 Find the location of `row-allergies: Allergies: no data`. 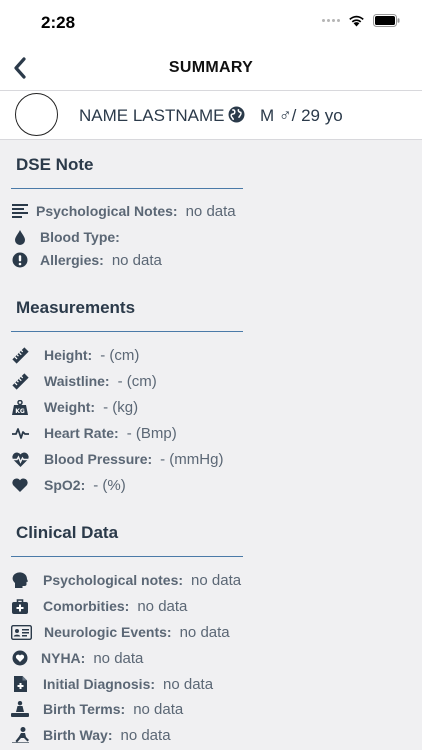

row-allergies: Allergies: no data is located at coordinates (86, 260).